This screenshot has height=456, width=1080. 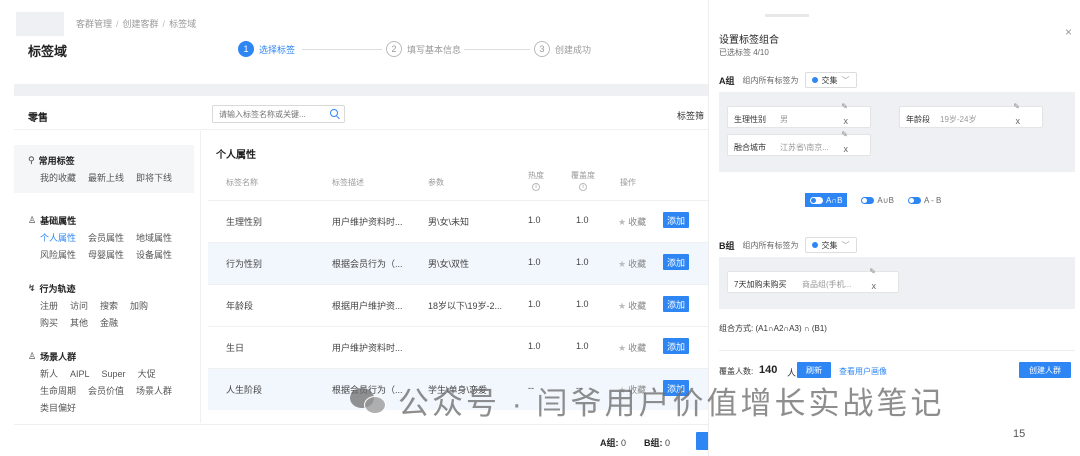 I want to click on group-a-logic-select: 交集 ﹀, so click(x=830, y=80).